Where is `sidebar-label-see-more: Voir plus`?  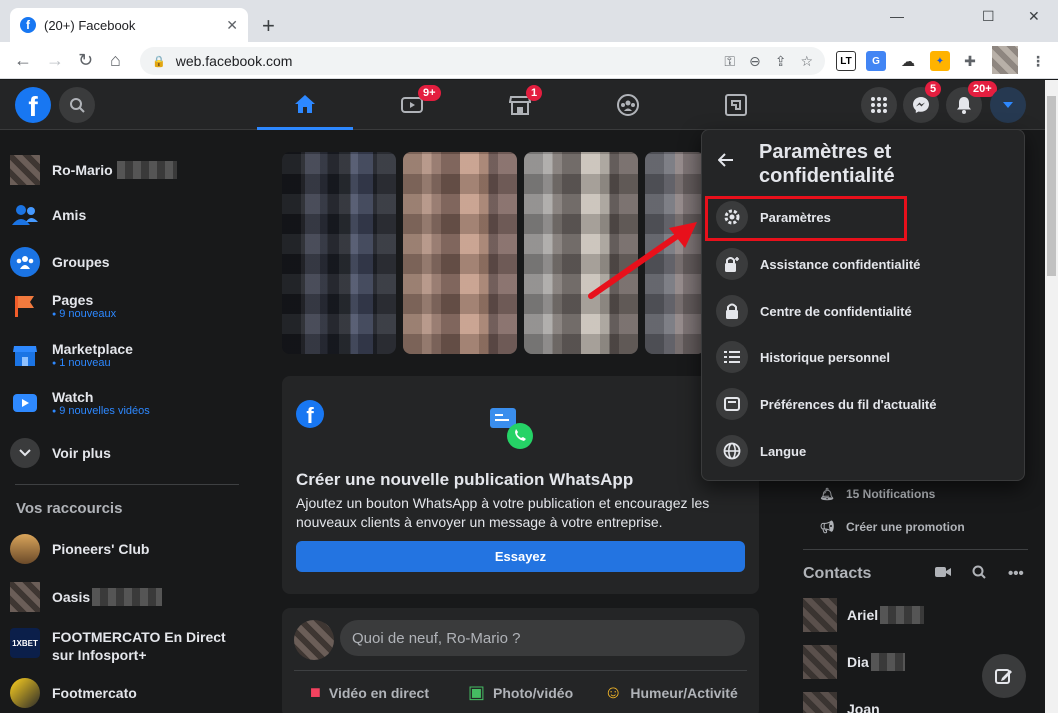
sidebar-label-see-more: Voir plus is located at coordinates (81, 453).